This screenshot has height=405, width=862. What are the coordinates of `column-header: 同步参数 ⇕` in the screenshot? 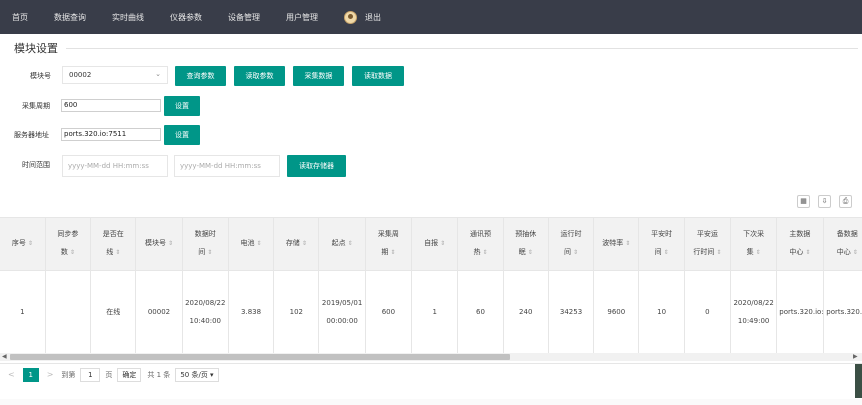 It's located at (68, 244).